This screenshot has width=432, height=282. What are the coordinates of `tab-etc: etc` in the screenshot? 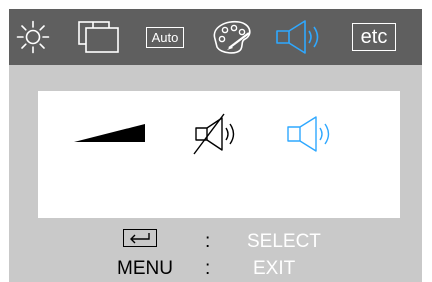 It's located at (374, 37).